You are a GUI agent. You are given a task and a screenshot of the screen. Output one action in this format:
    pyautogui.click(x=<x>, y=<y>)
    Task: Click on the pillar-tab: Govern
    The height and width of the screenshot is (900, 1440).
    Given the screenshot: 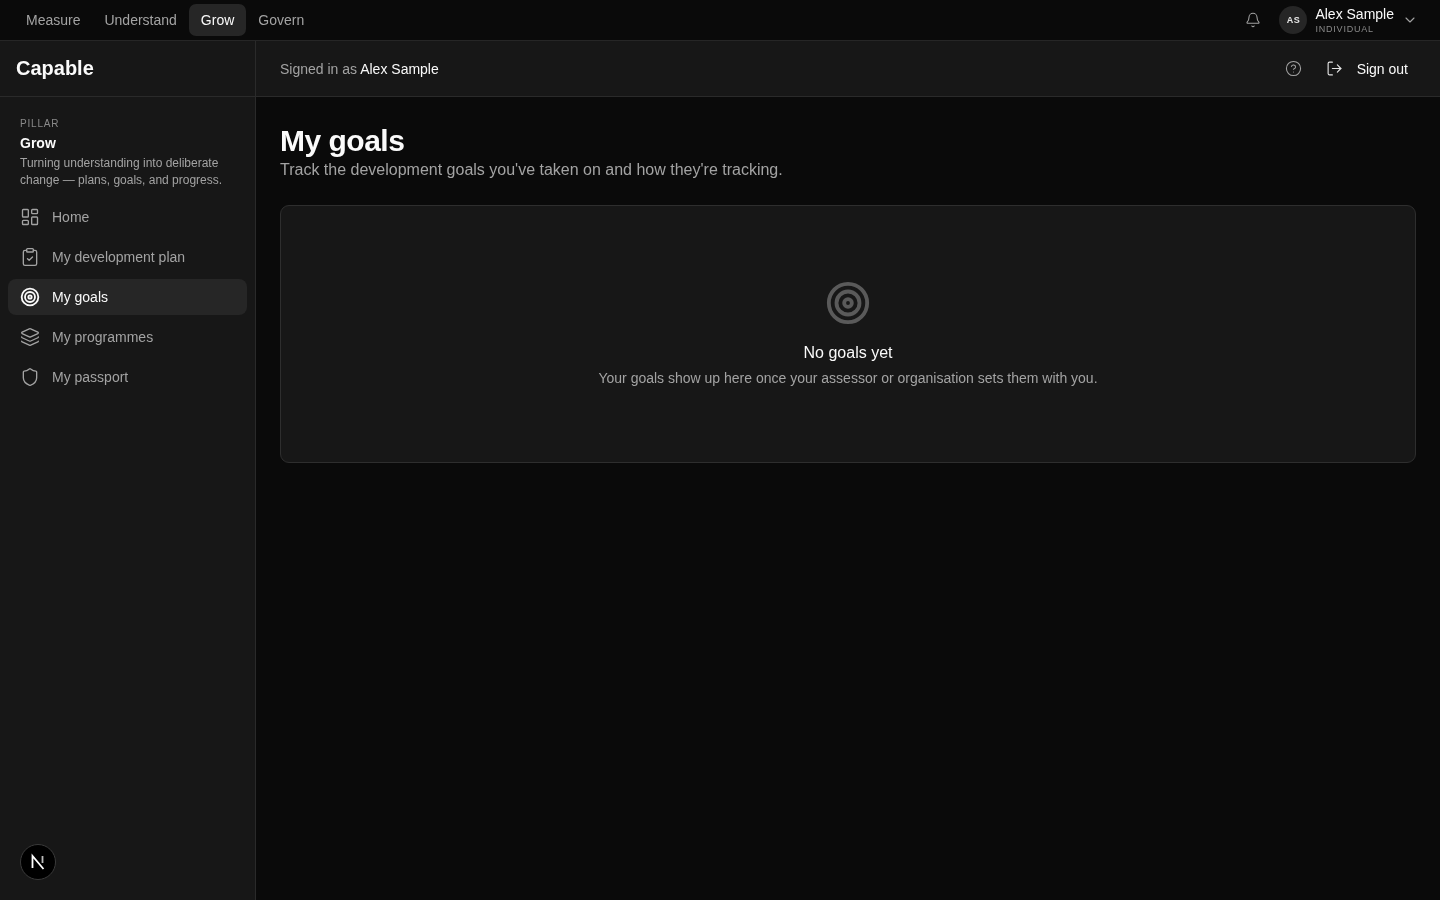 What is the action you would take?
    pyautogui.click(x=281, y=20)
    